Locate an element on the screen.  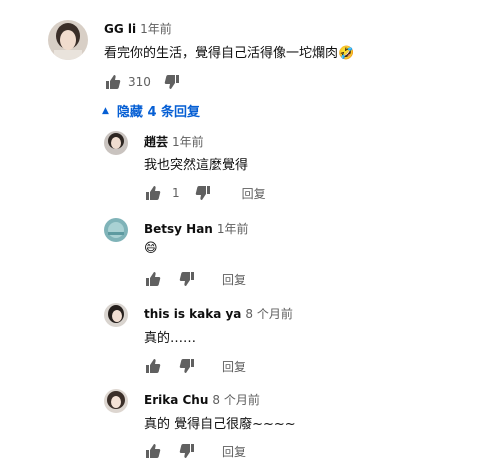
comment-author: GG li 1年前 is located at coordinates (138, 28).